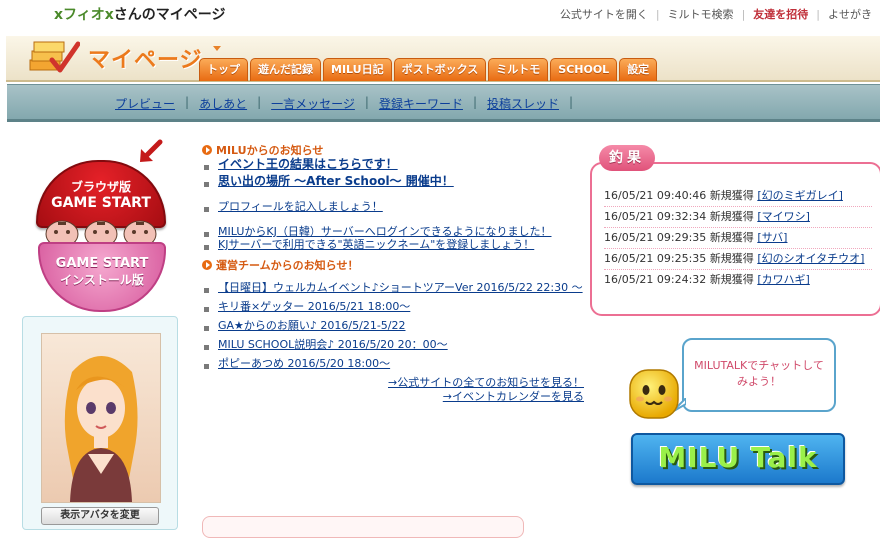  I want to click on subnav-registered-keywords: 登録キーワード, so click(421, 103).